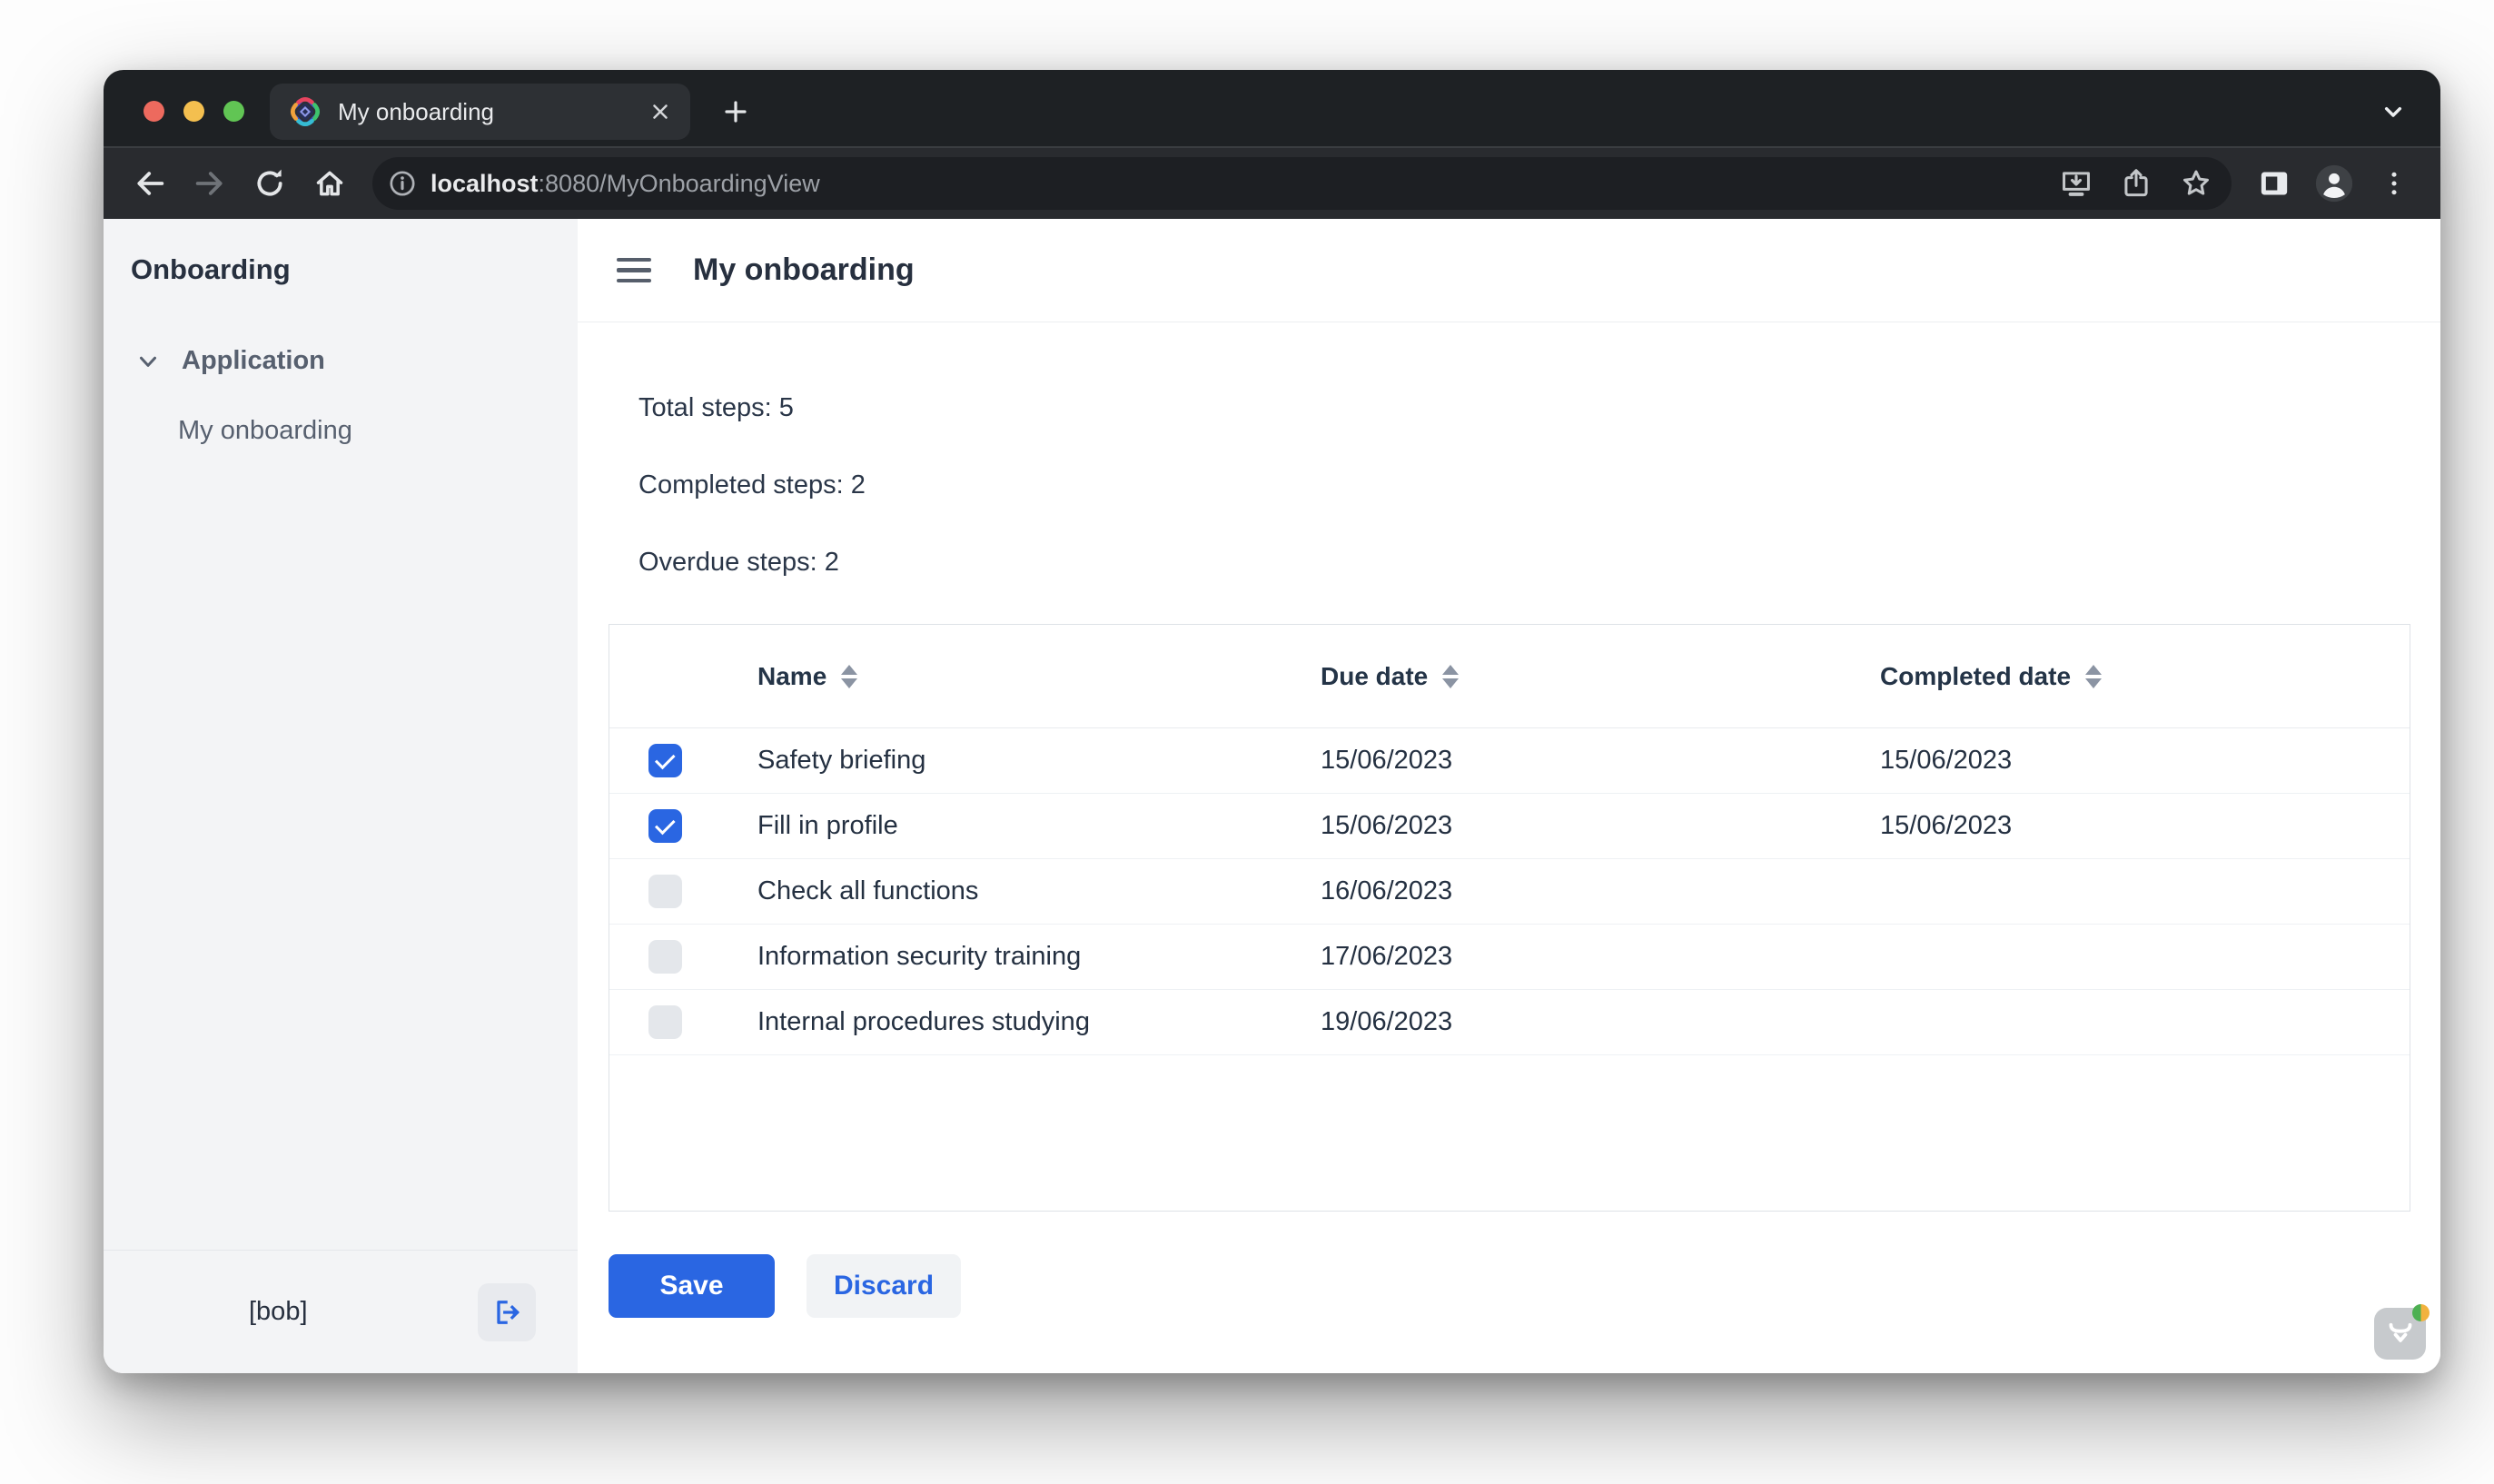 This screenshot has height=1484, width=2494. Describe the element at coordinates (416, 111) in the screenshot. I see `tab-title: My onboarding` at that location.